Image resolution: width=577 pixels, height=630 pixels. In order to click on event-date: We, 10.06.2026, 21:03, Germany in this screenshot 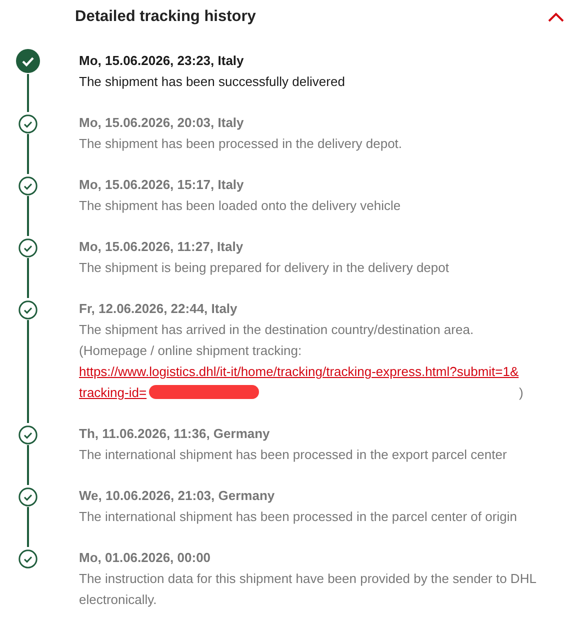, I will do `click(177, 496)`.